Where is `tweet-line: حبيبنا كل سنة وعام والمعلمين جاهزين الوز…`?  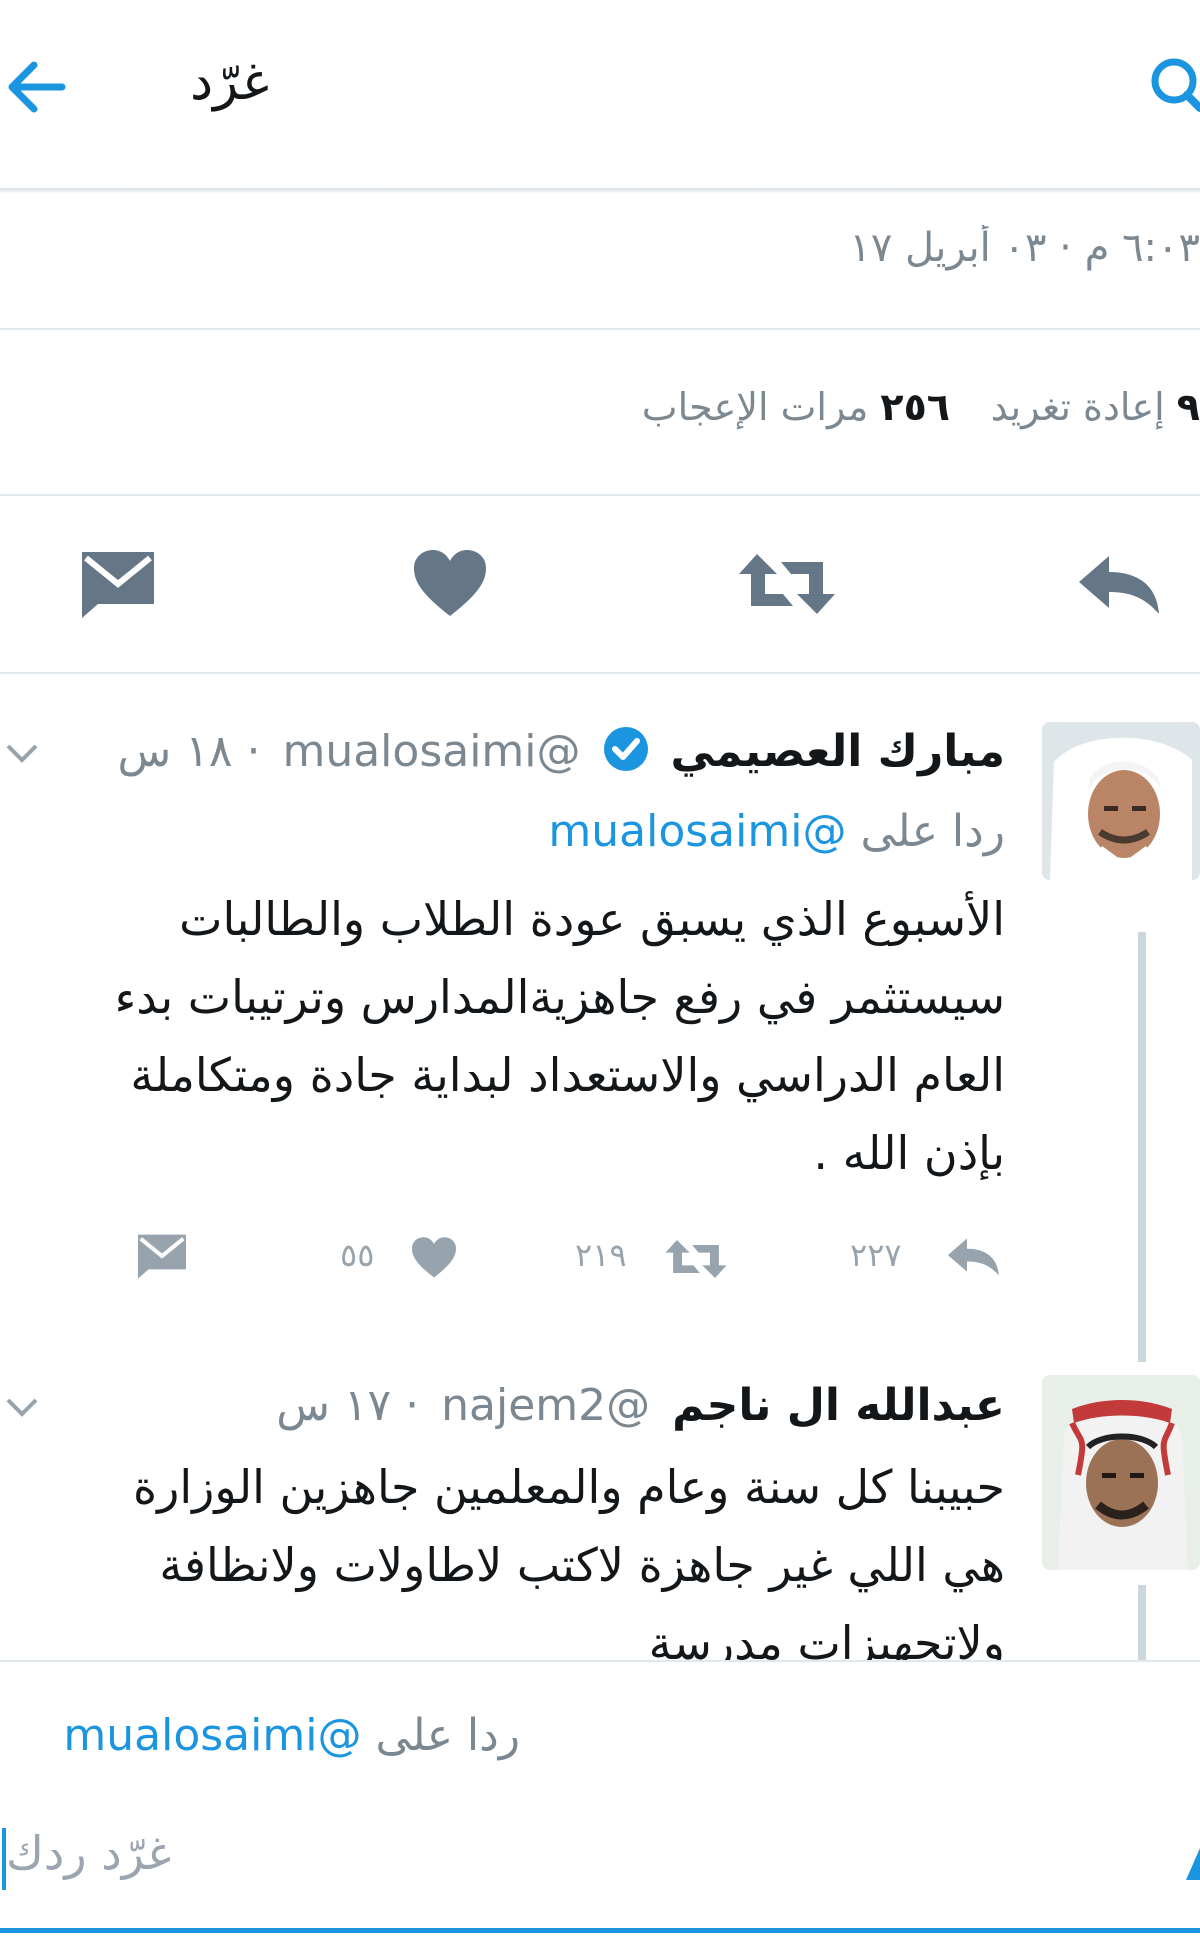
tweet-line: حبيبنا كل سنة وعام والمعلمين جاهزين الوز… is located at coordinates (569, 1487).